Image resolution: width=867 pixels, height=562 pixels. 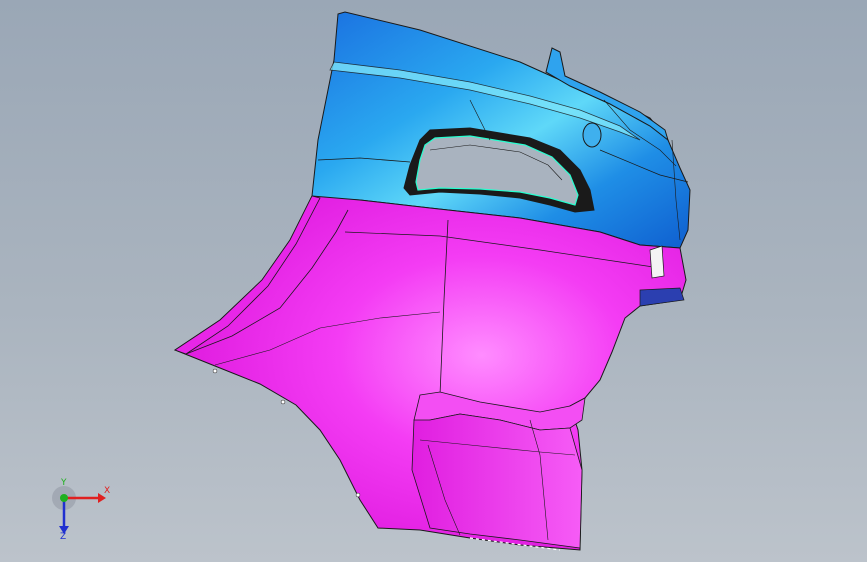 What do you see at coordinates (64, 483) in the screenshot?
I see `y-axis-label: Y` at bounding box center [64, 483].